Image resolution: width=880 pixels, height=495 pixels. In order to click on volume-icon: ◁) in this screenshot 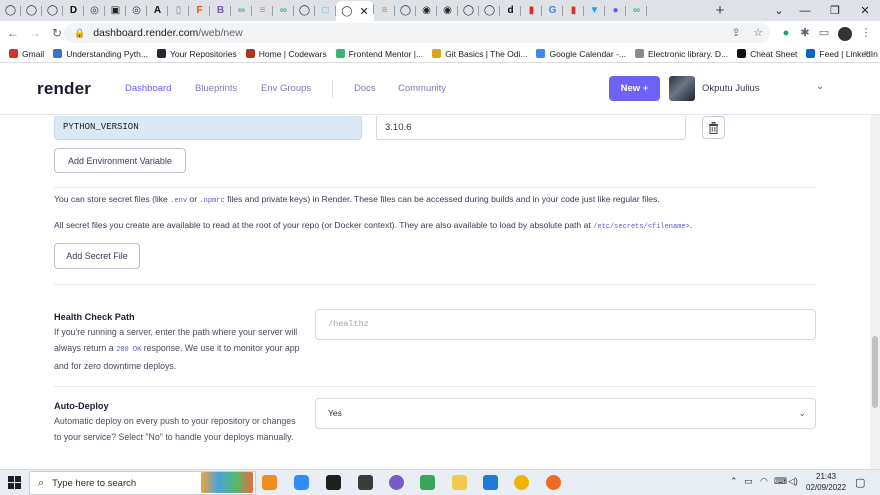, I will do `click(793, 481)`.